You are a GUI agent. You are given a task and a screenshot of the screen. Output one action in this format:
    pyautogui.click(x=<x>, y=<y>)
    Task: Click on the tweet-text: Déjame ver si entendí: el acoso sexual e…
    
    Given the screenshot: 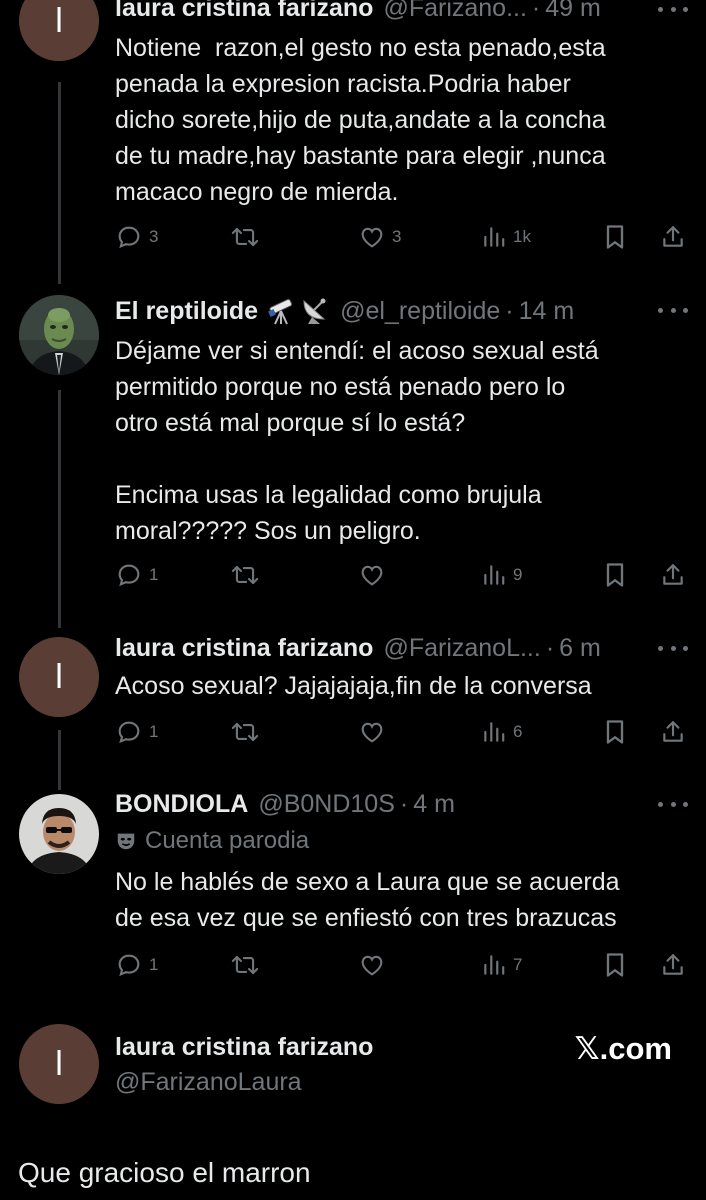 What is the action you would take?
    pyautogui.click(x=357, y=441)
    